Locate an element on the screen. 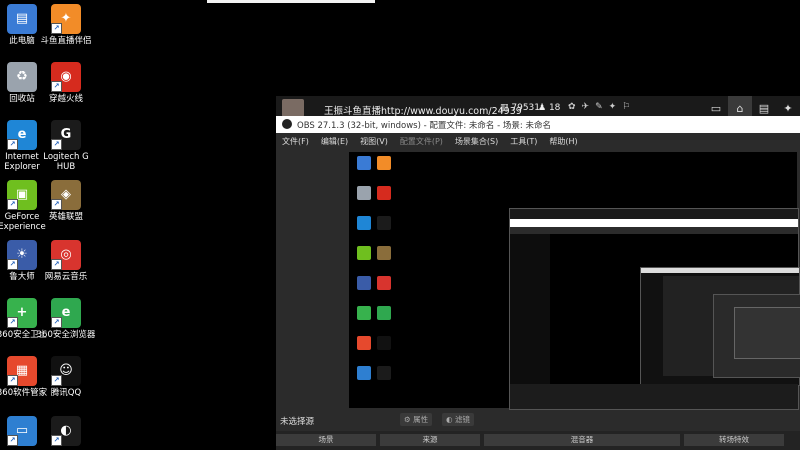 The image size is (800, 450). douyu-icon is located at coordinates (384, 163).